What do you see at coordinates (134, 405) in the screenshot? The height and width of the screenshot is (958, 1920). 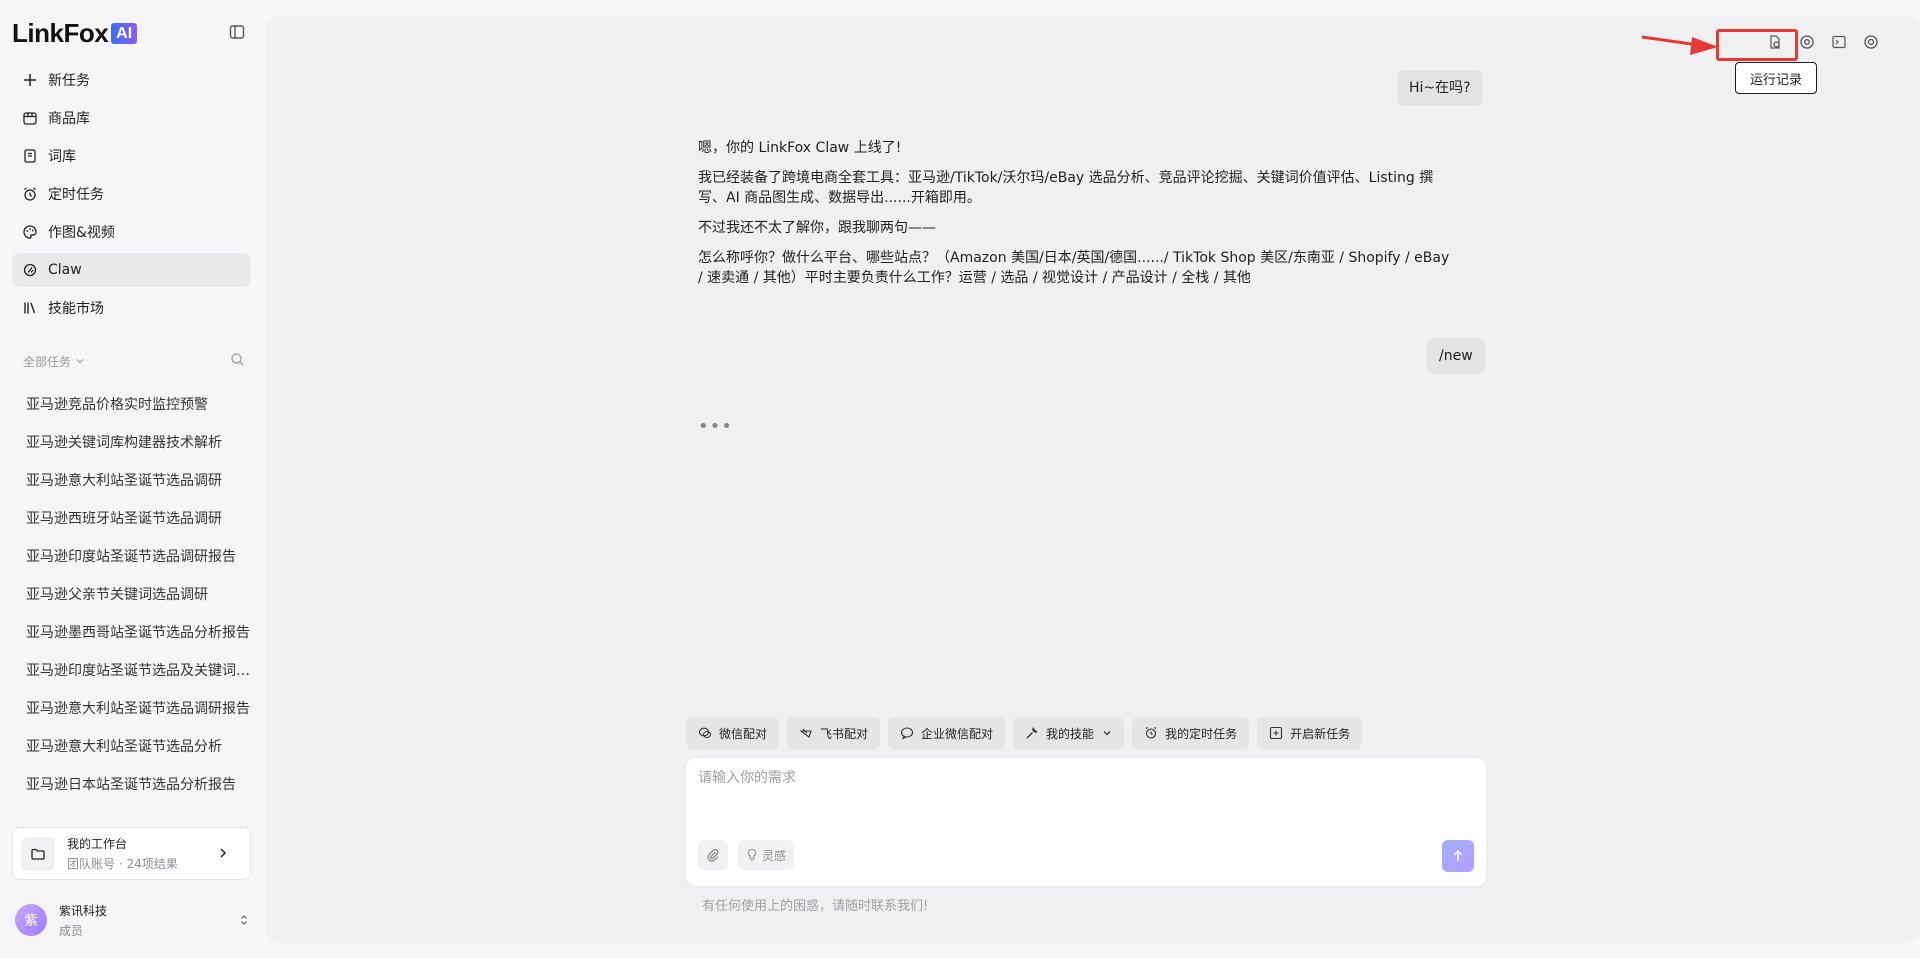 I see `task-item: 亚马逊竞品价格实时监控预警` at bounding box center [134, 405].